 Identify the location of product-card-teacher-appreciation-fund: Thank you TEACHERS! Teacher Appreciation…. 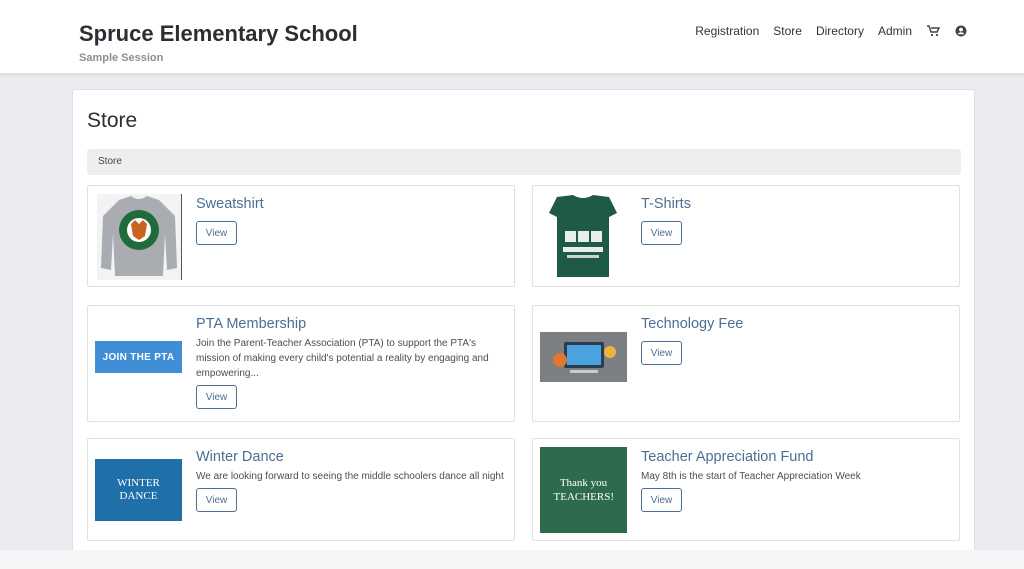
(746, 489).